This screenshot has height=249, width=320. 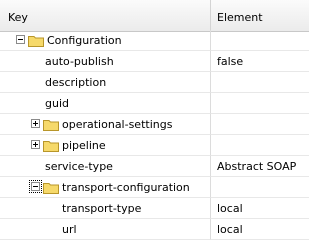 I want to click on tree-row-transport-type: transport-type local, so click(x=154, y=208).